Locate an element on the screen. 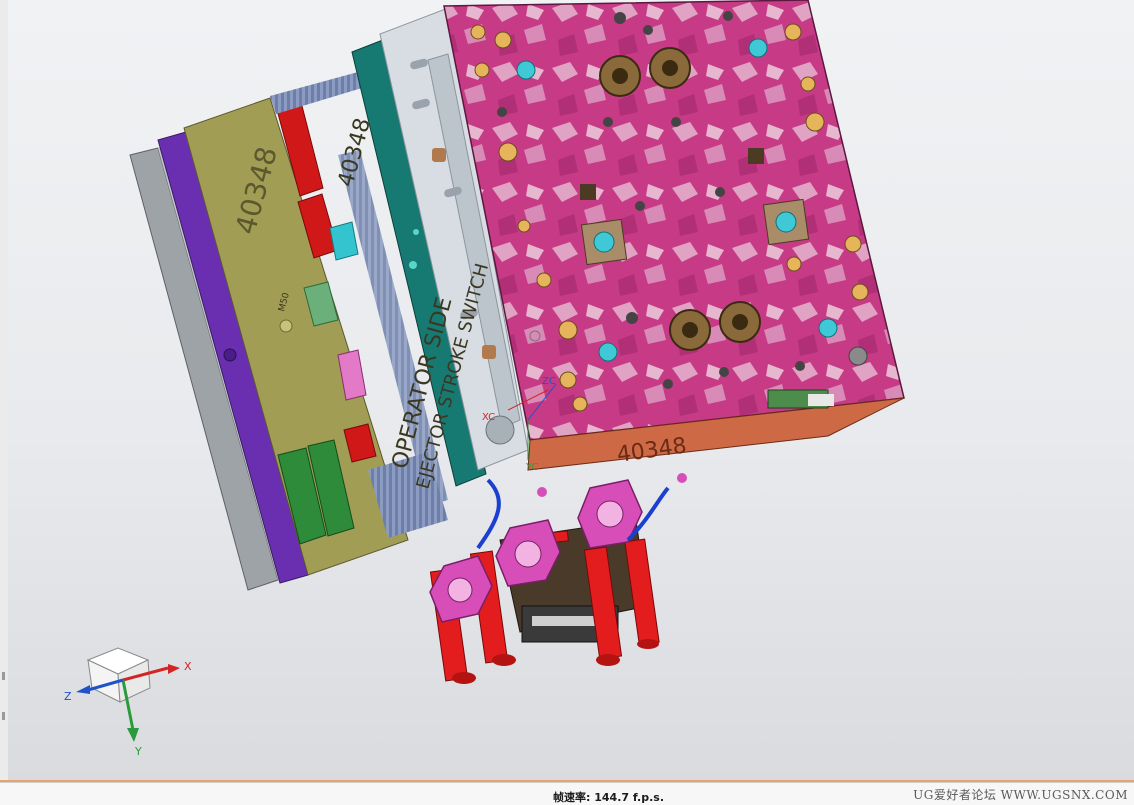  status-bar: 帧速率: 144.7 f.p.s. UG爱好者论坛 WWW.UGSNX.COM is located at coordinates (567, 793).